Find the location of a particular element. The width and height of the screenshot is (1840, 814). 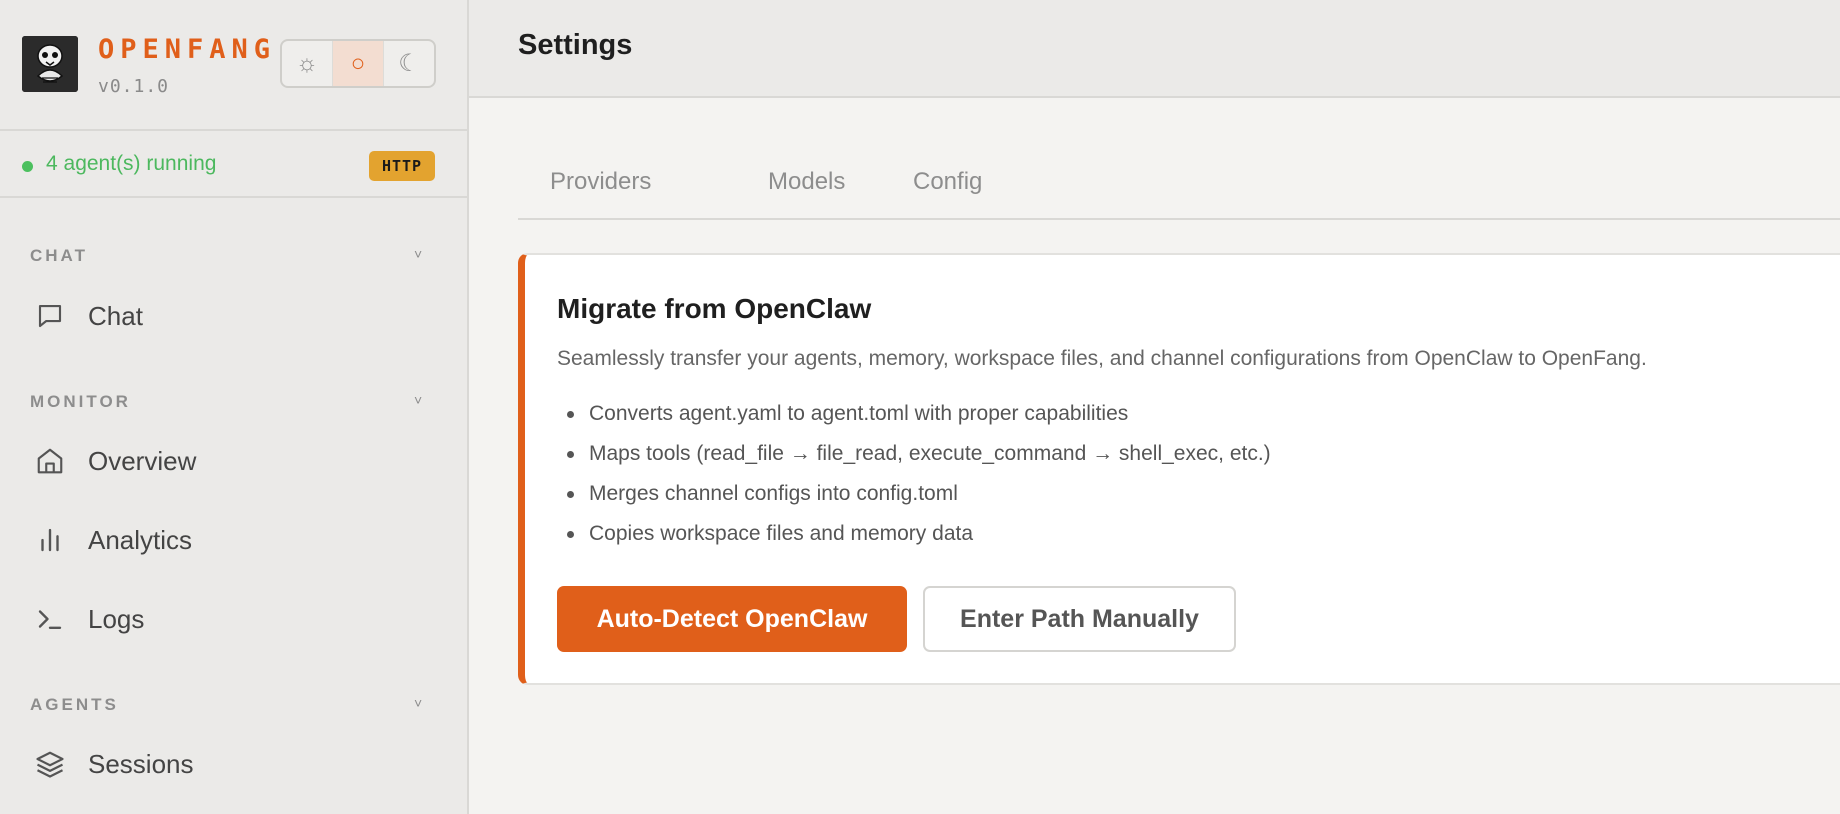

settings-tabs: Providers Models Config is located at coordinates (1179, 189).